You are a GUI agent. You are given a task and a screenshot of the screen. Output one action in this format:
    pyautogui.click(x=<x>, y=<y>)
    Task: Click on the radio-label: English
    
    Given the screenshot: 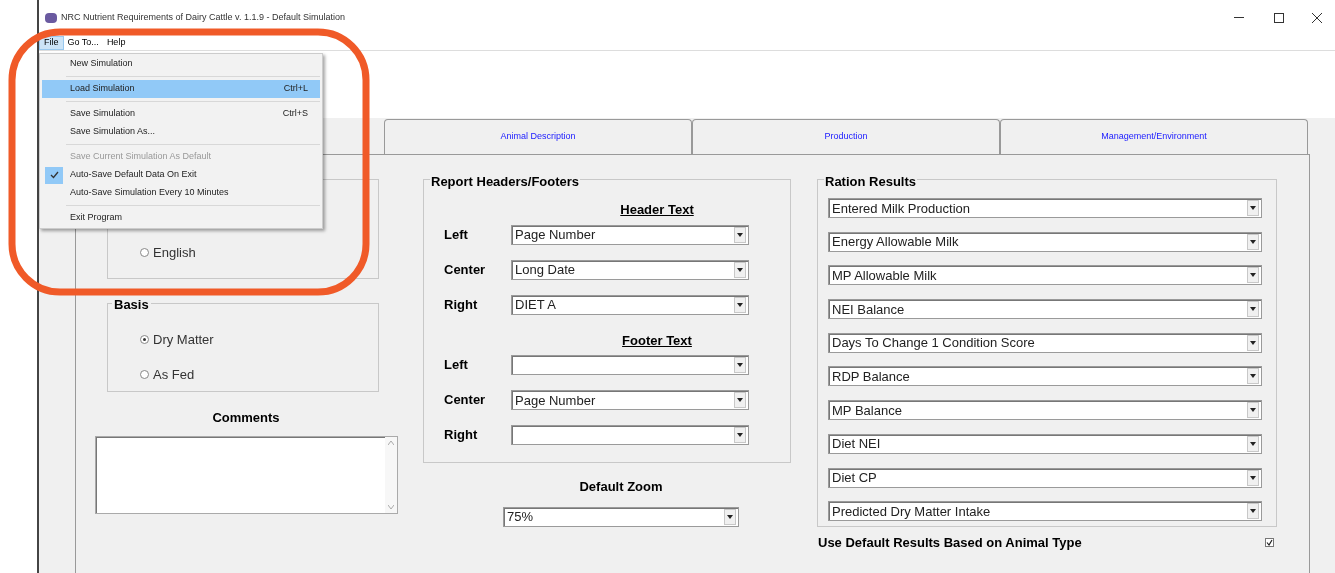 What is the action you would take?
    pyautogui.click(x=174, y=252)
    